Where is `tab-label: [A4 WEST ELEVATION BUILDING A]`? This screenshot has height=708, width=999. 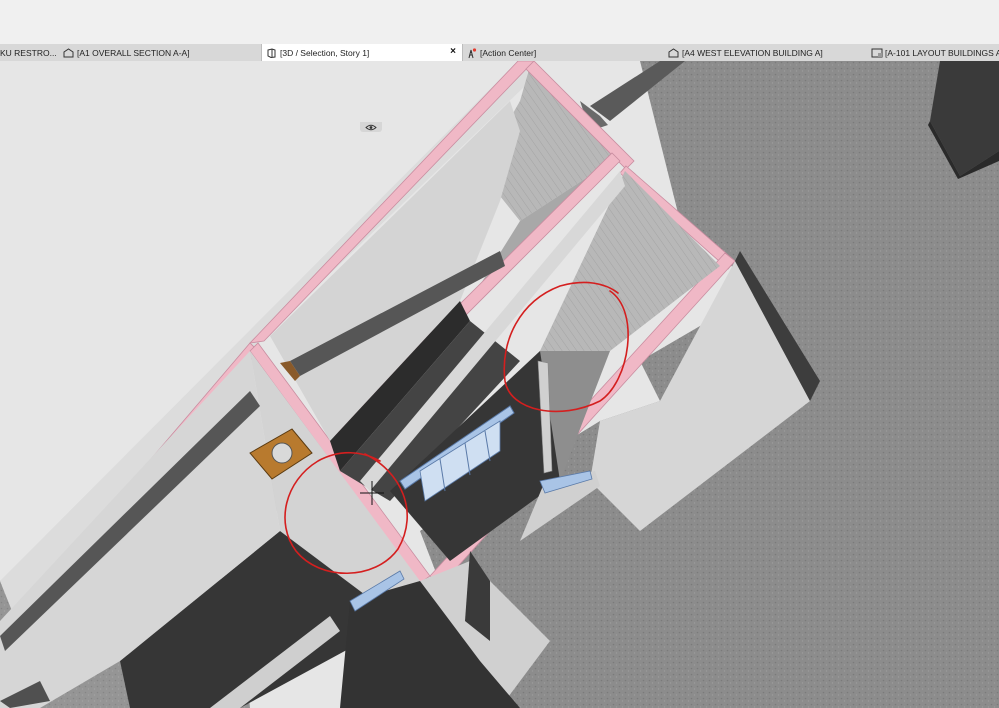
tab-label: [A4 WEST ELEVATION BUILDING A] is located at coordinates (752, 52).